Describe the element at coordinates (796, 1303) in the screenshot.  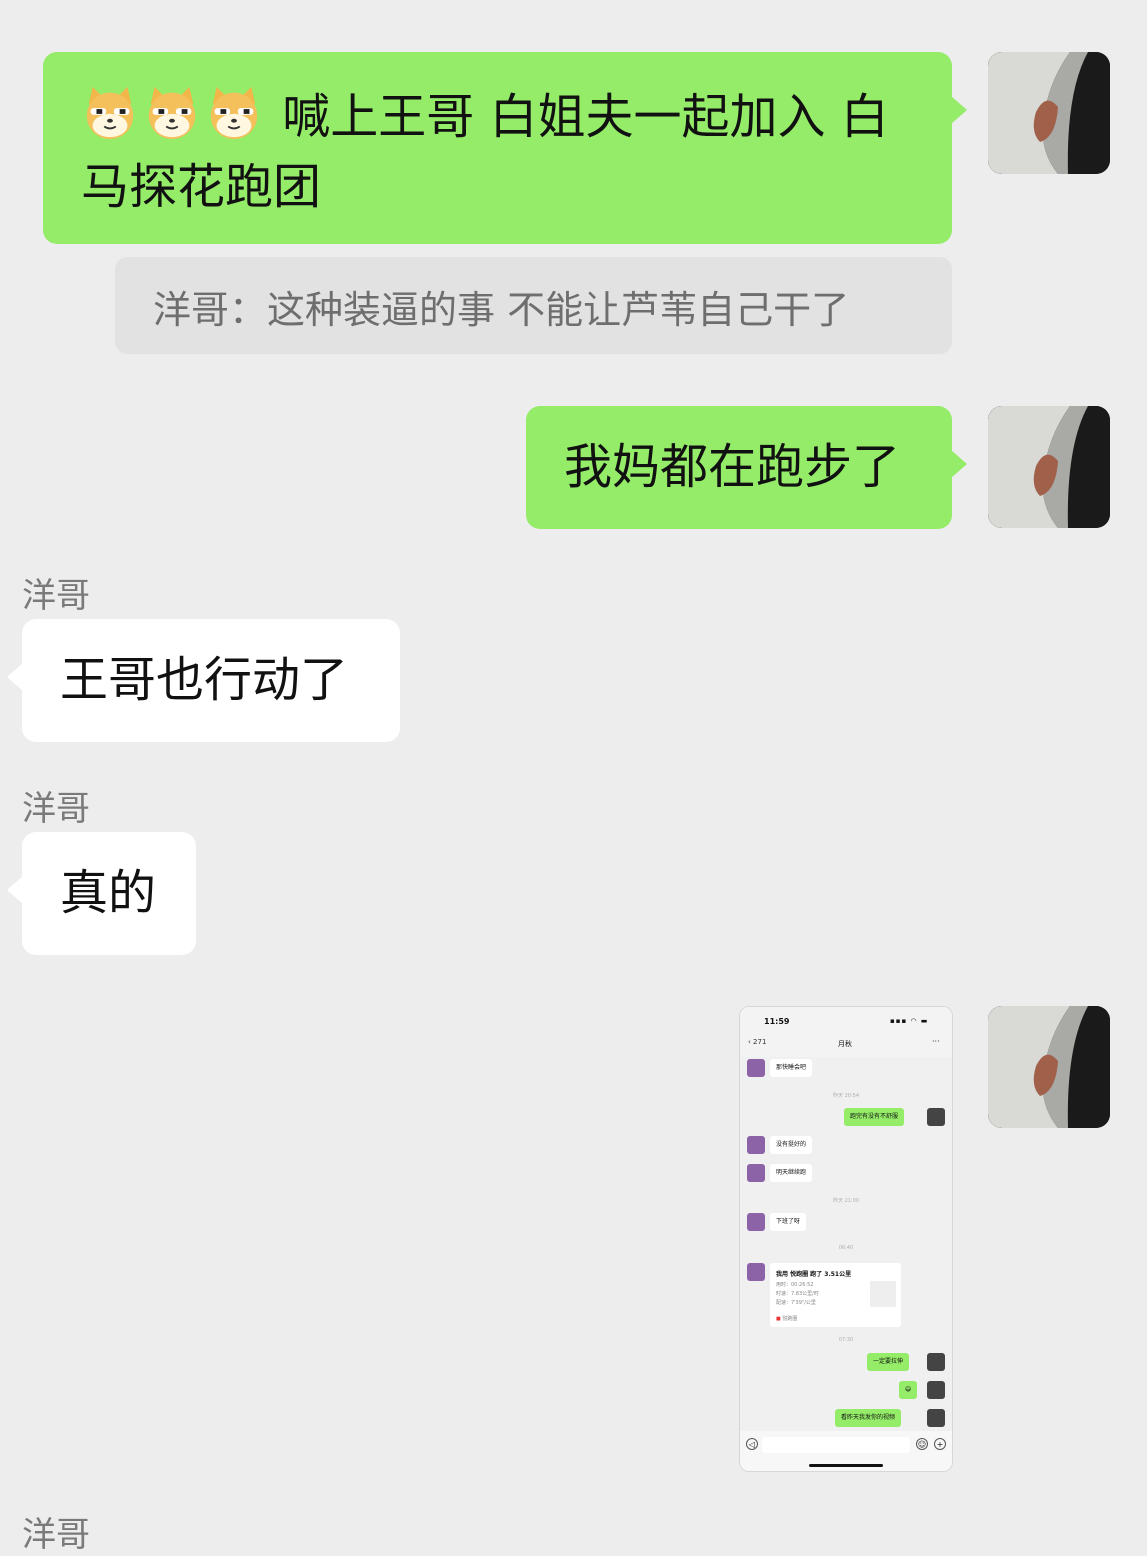
I see `run-card-pace: 配速：7'39"/公里` at that location.